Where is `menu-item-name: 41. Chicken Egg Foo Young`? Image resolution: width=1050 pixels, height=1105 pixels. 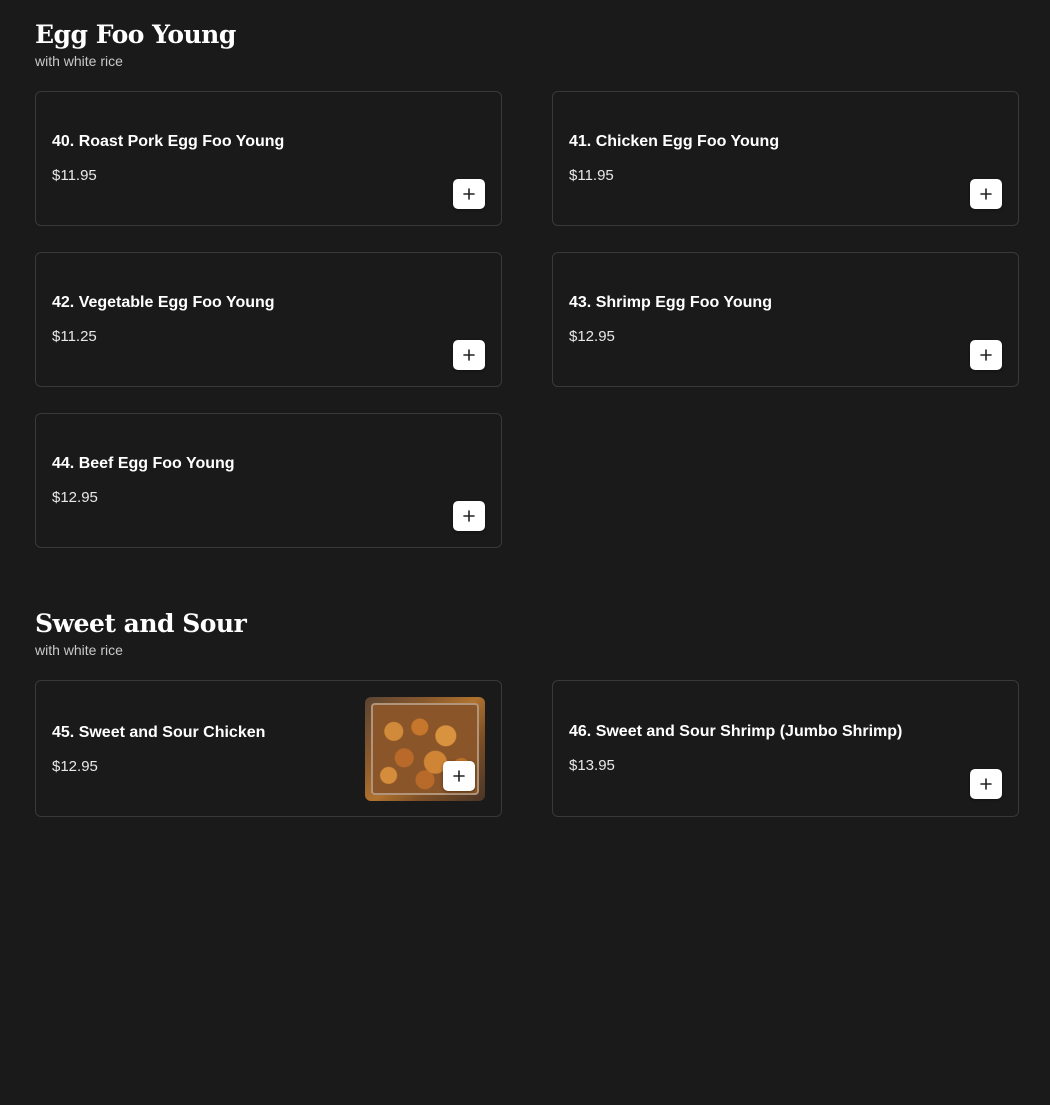
menu-item-name: 41. Chicken Egg Foo Young is located at coordinates (674, 141).